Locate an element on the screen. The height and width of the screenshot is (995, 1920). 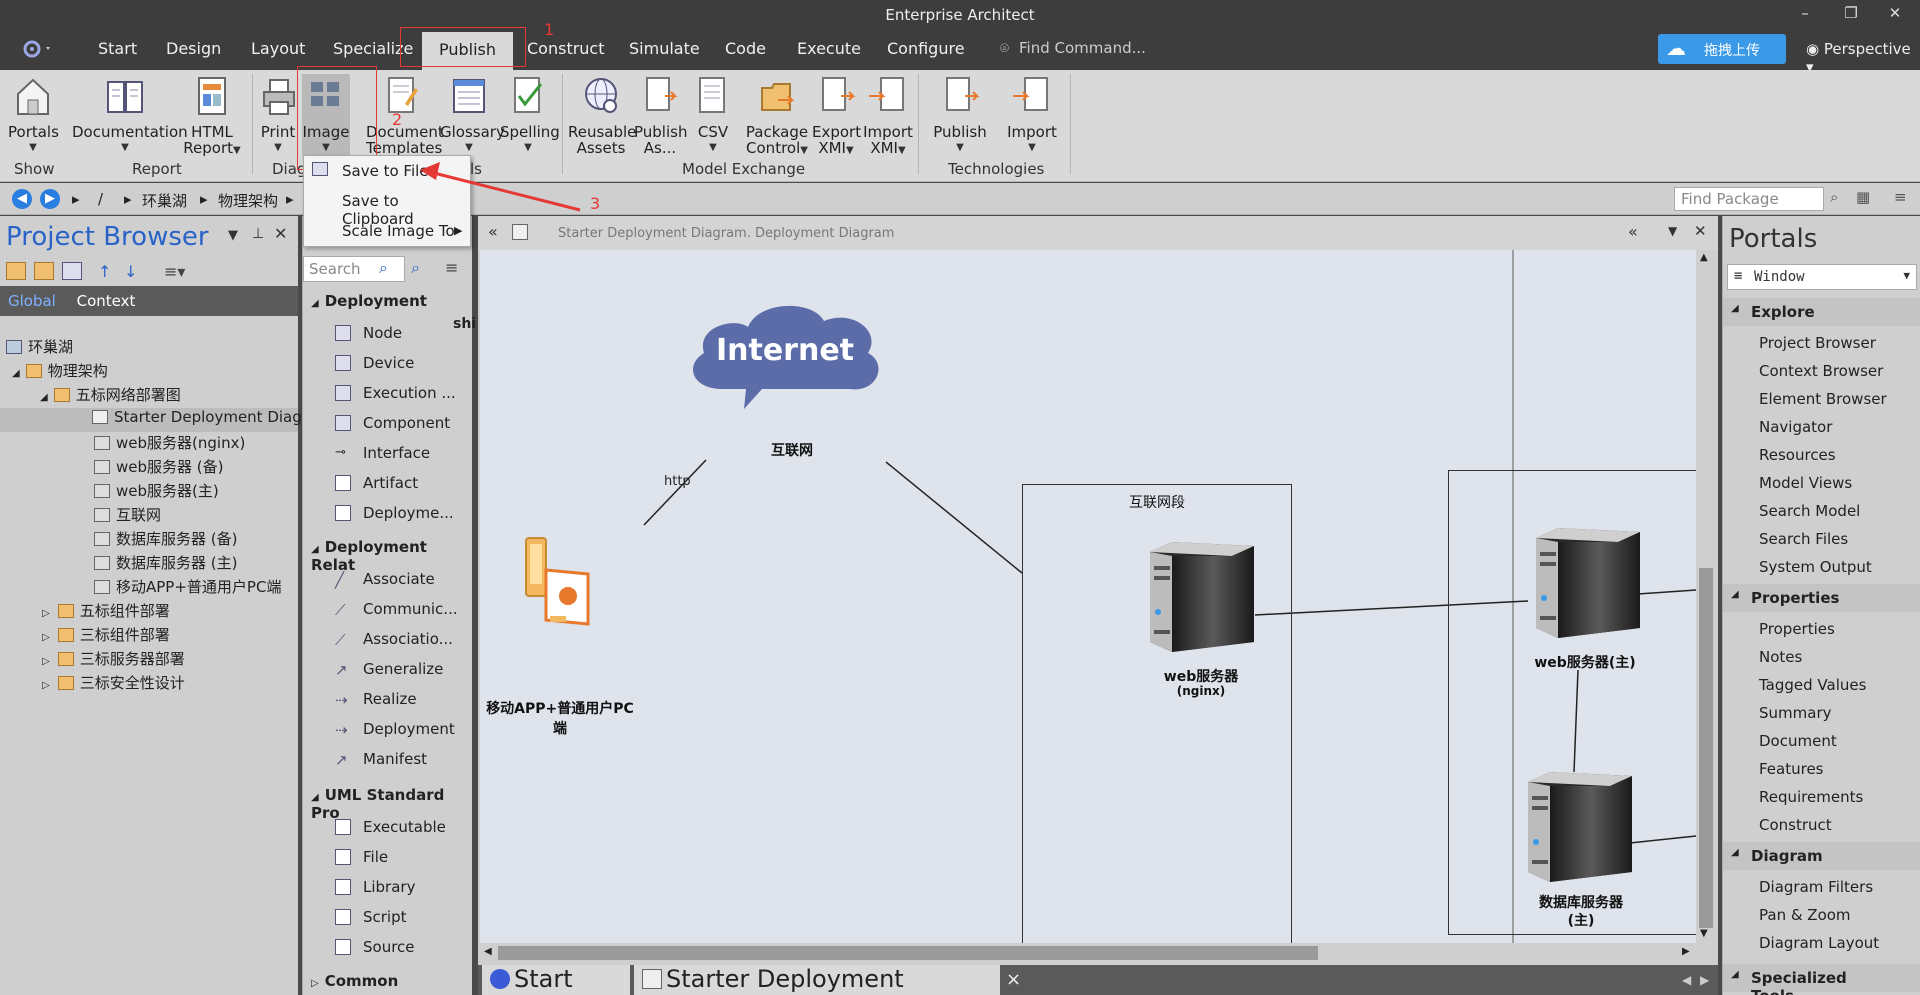
annotation-arrow is located at coordinates (500, 187).